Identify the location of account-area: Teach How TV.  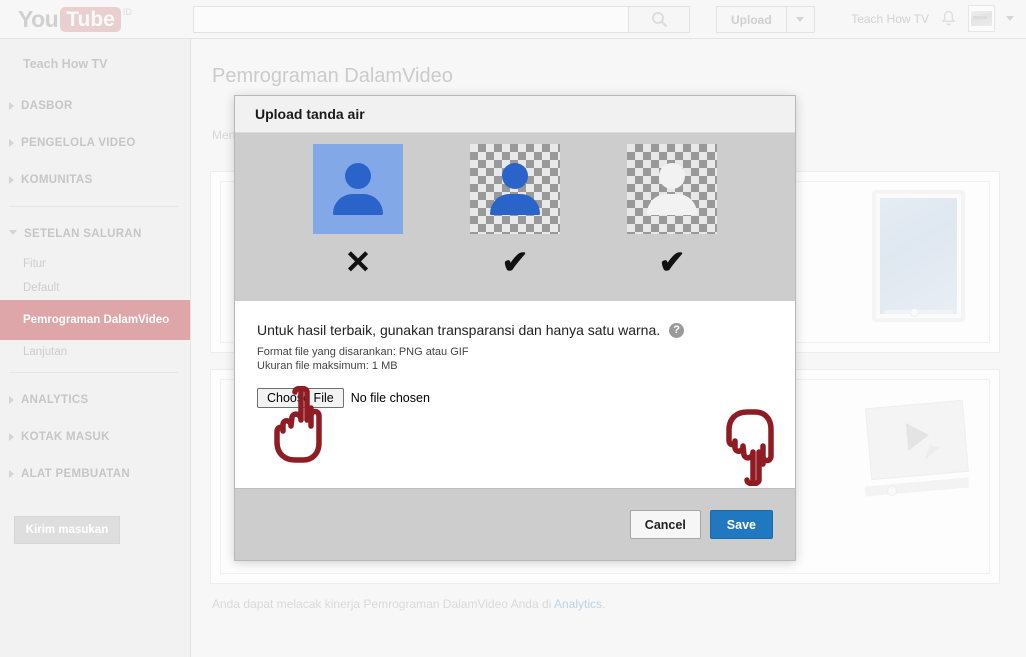
(932, 18).